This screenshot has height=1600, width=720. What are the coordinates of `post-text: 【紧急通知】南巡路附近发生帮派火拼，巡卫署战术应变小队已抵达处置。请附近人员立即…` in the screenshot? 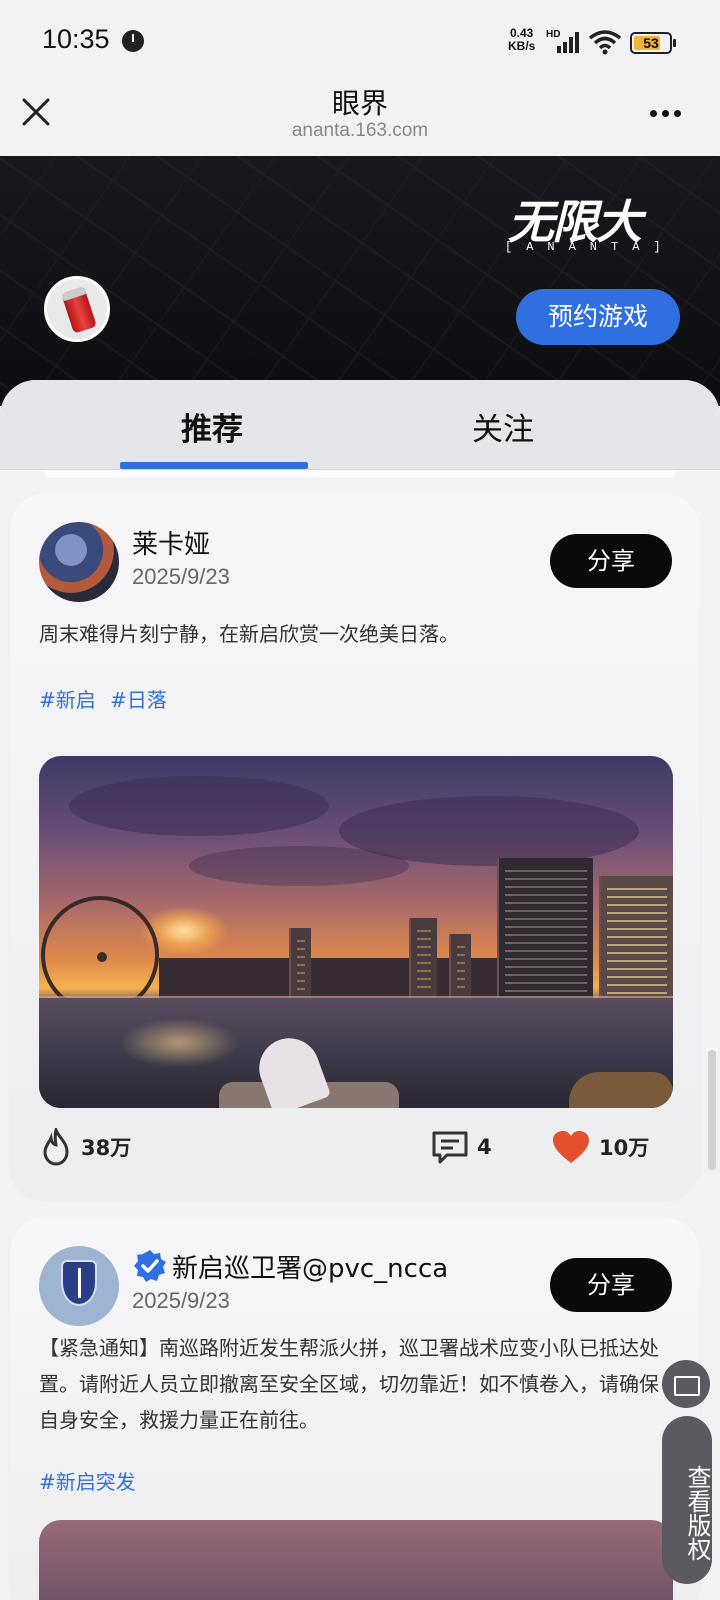 It's located at (349, 1384).